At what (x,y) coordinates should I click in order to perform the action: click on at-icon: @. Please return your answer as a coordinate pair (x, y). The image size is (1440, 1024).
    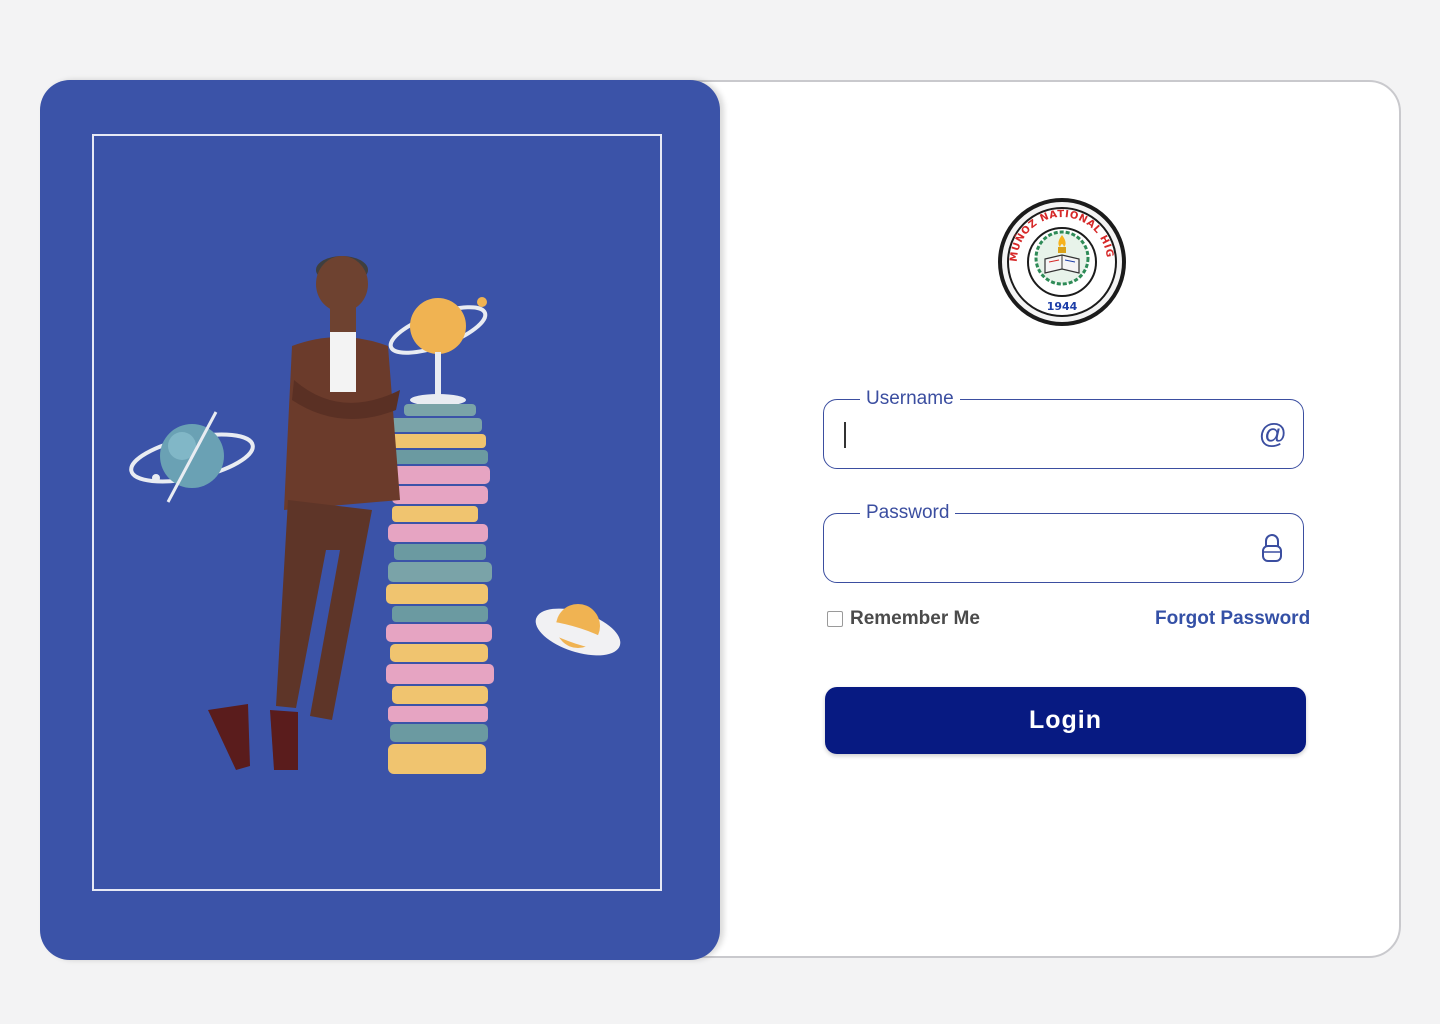
    Looking at the image, I should click on (1272, 433).